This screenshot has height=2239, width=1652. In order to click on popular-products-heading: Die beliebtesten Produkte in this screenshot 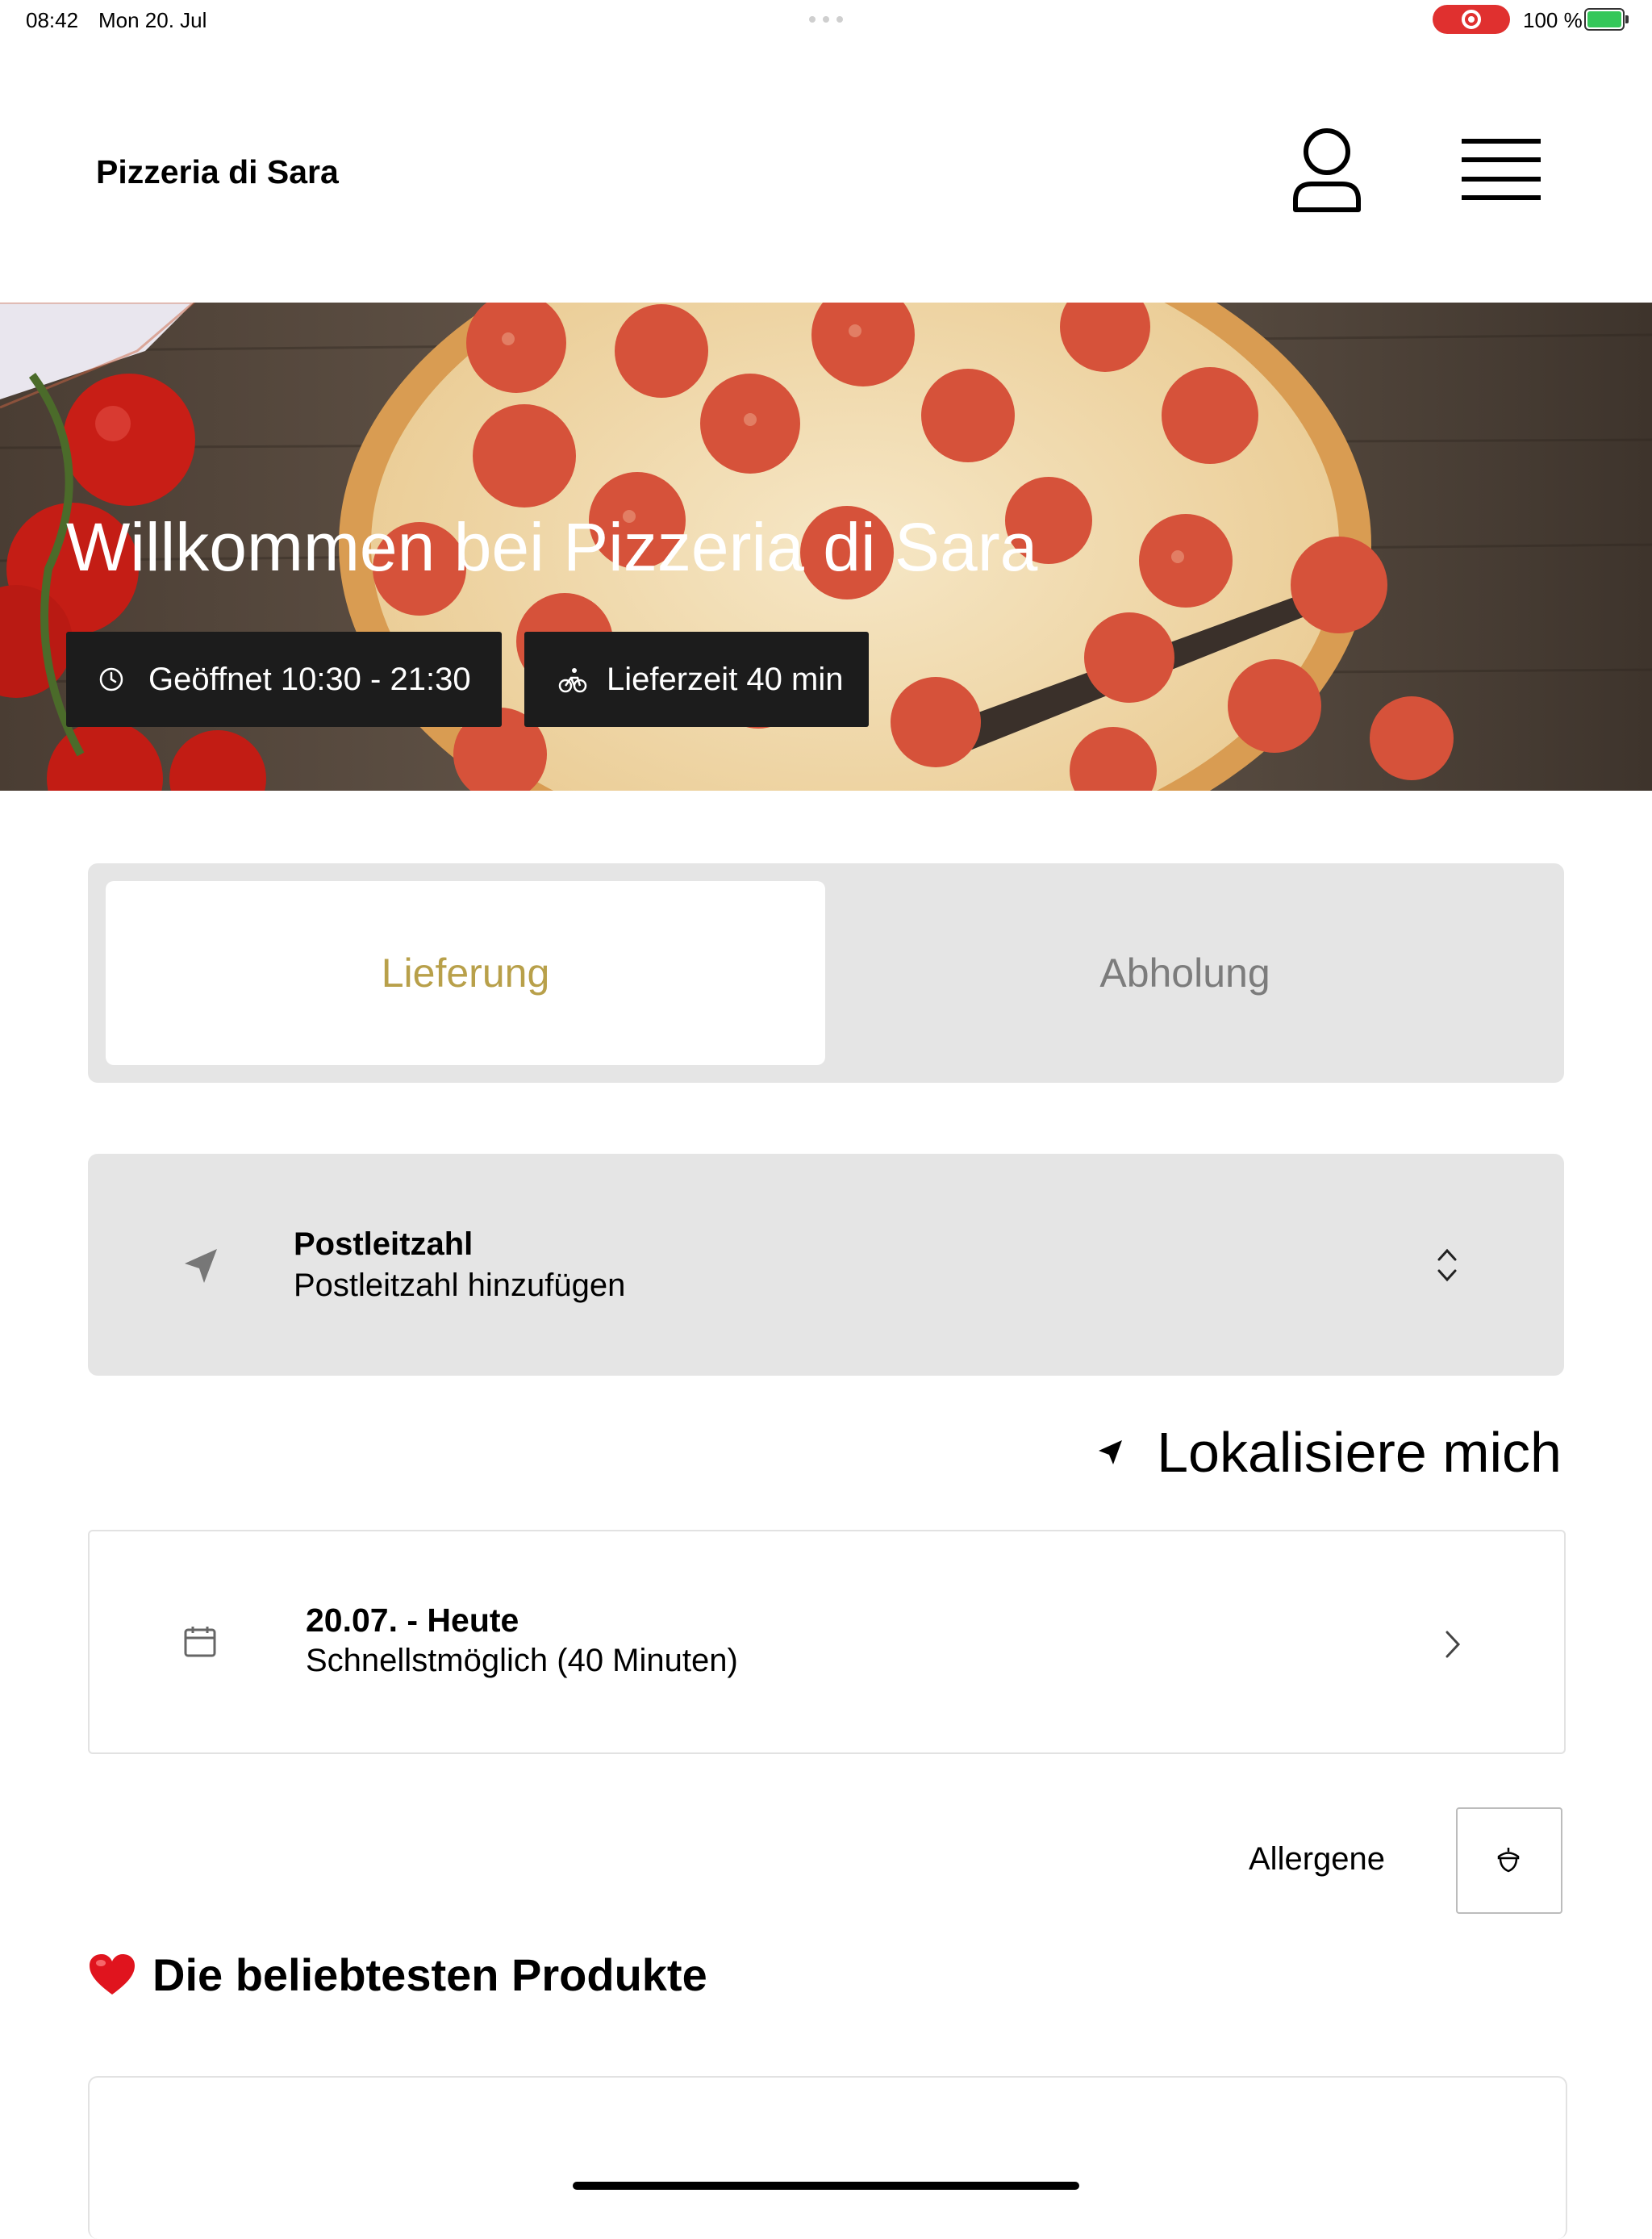, I will do `click(397, 1975)`.